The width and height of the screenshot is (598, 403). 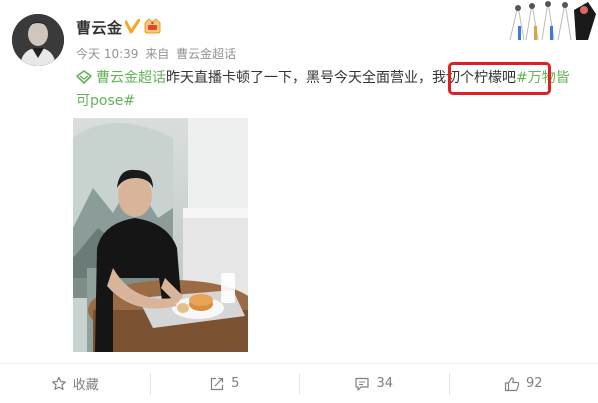 I want to click on post-source: 曹云金超话, so click(x=206, y=54).